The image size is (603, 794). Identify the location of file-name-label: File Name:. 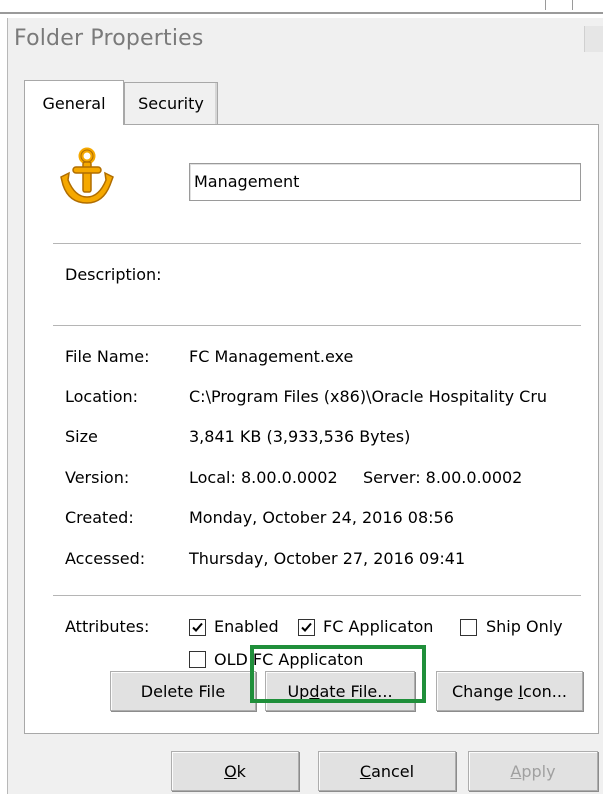
(107, 356).